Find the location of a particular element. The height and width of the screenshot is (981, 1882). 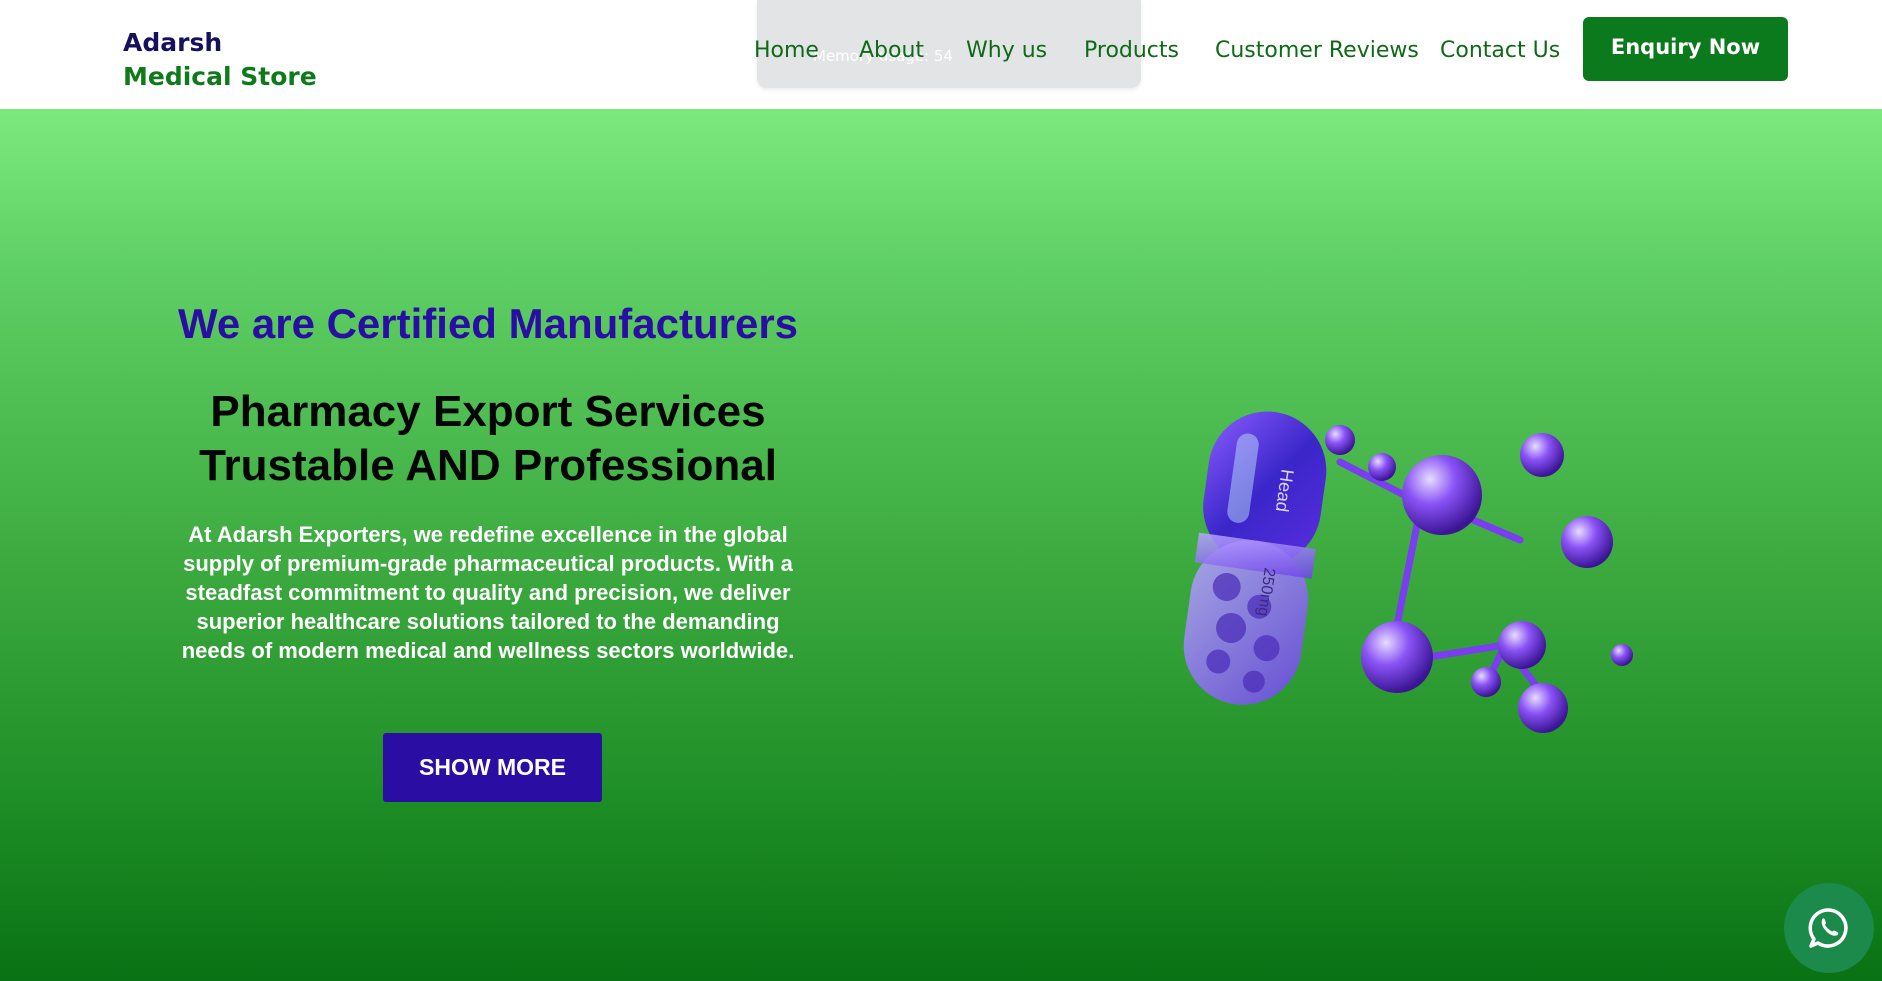

show-more-button: SHOW MORE is located at coordinates (492, 767).